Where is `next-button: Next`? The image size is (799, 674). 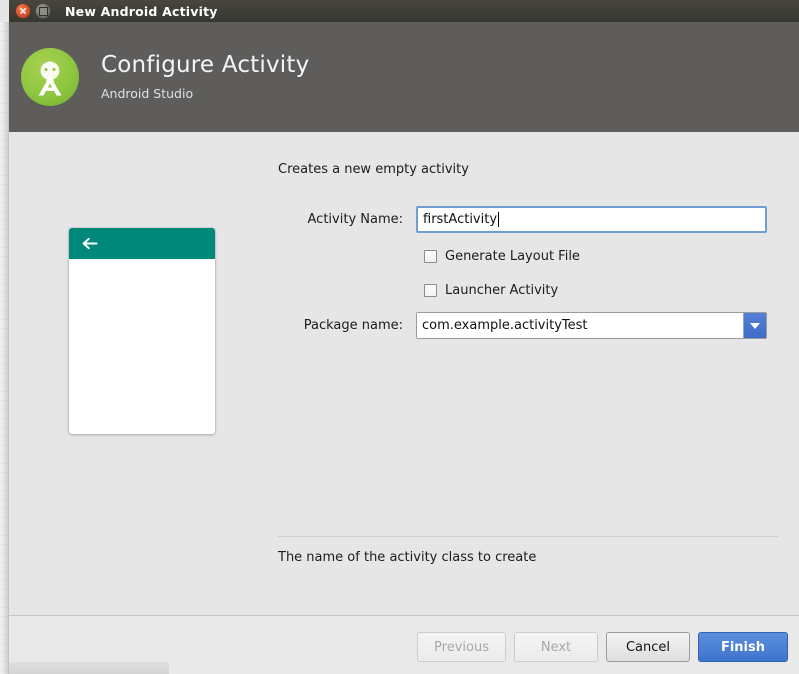 next-button: Next is located at coordinates (556, 647).